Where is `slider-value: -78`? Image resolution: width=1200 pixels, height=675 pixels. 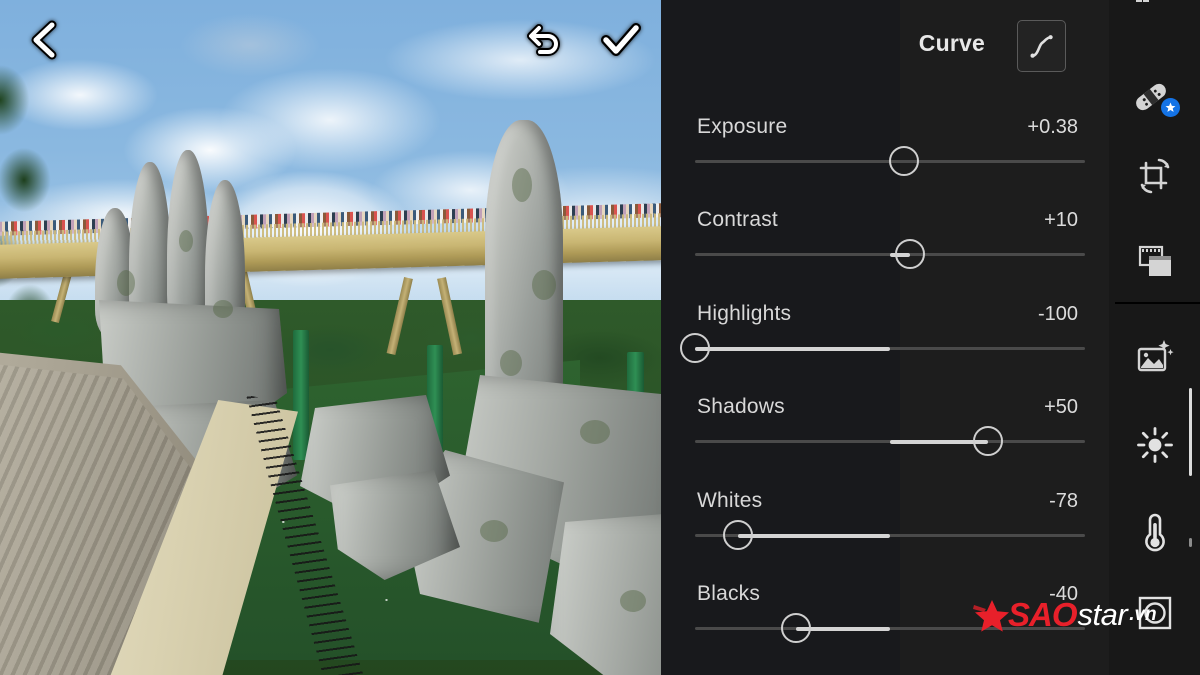 slider-value: -78 is located at coordinates (1063, 500).